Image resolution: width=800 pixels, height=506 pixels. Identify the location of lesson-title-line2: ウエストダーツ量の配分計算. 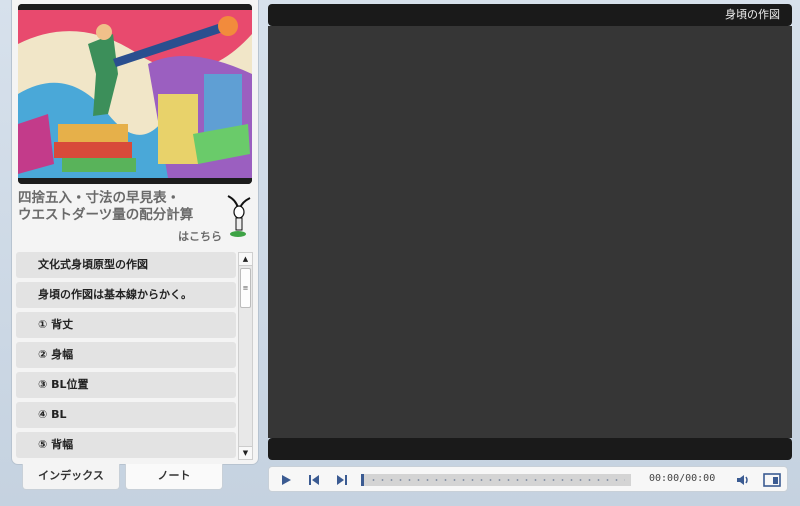
(106, 215).